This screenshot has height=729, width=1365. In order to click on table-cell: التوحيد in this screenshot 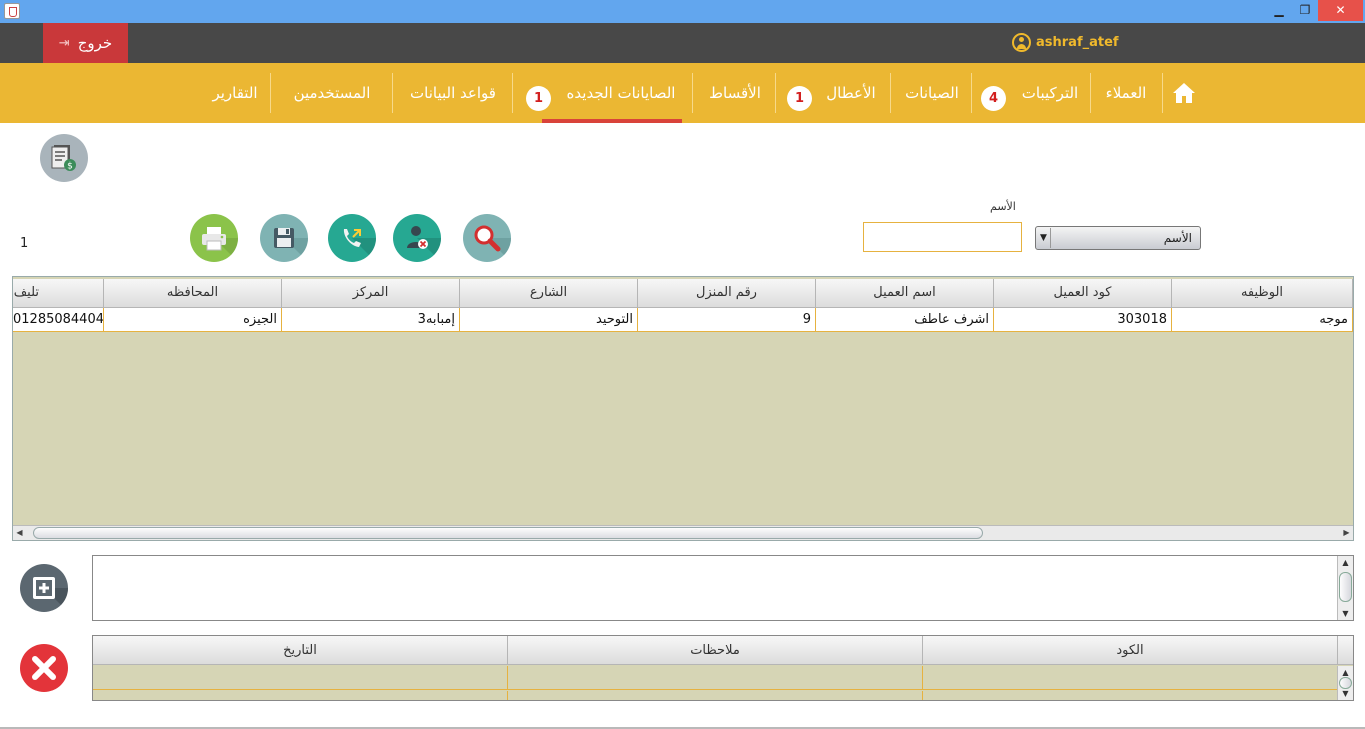, I will do `click(549, 320)`.